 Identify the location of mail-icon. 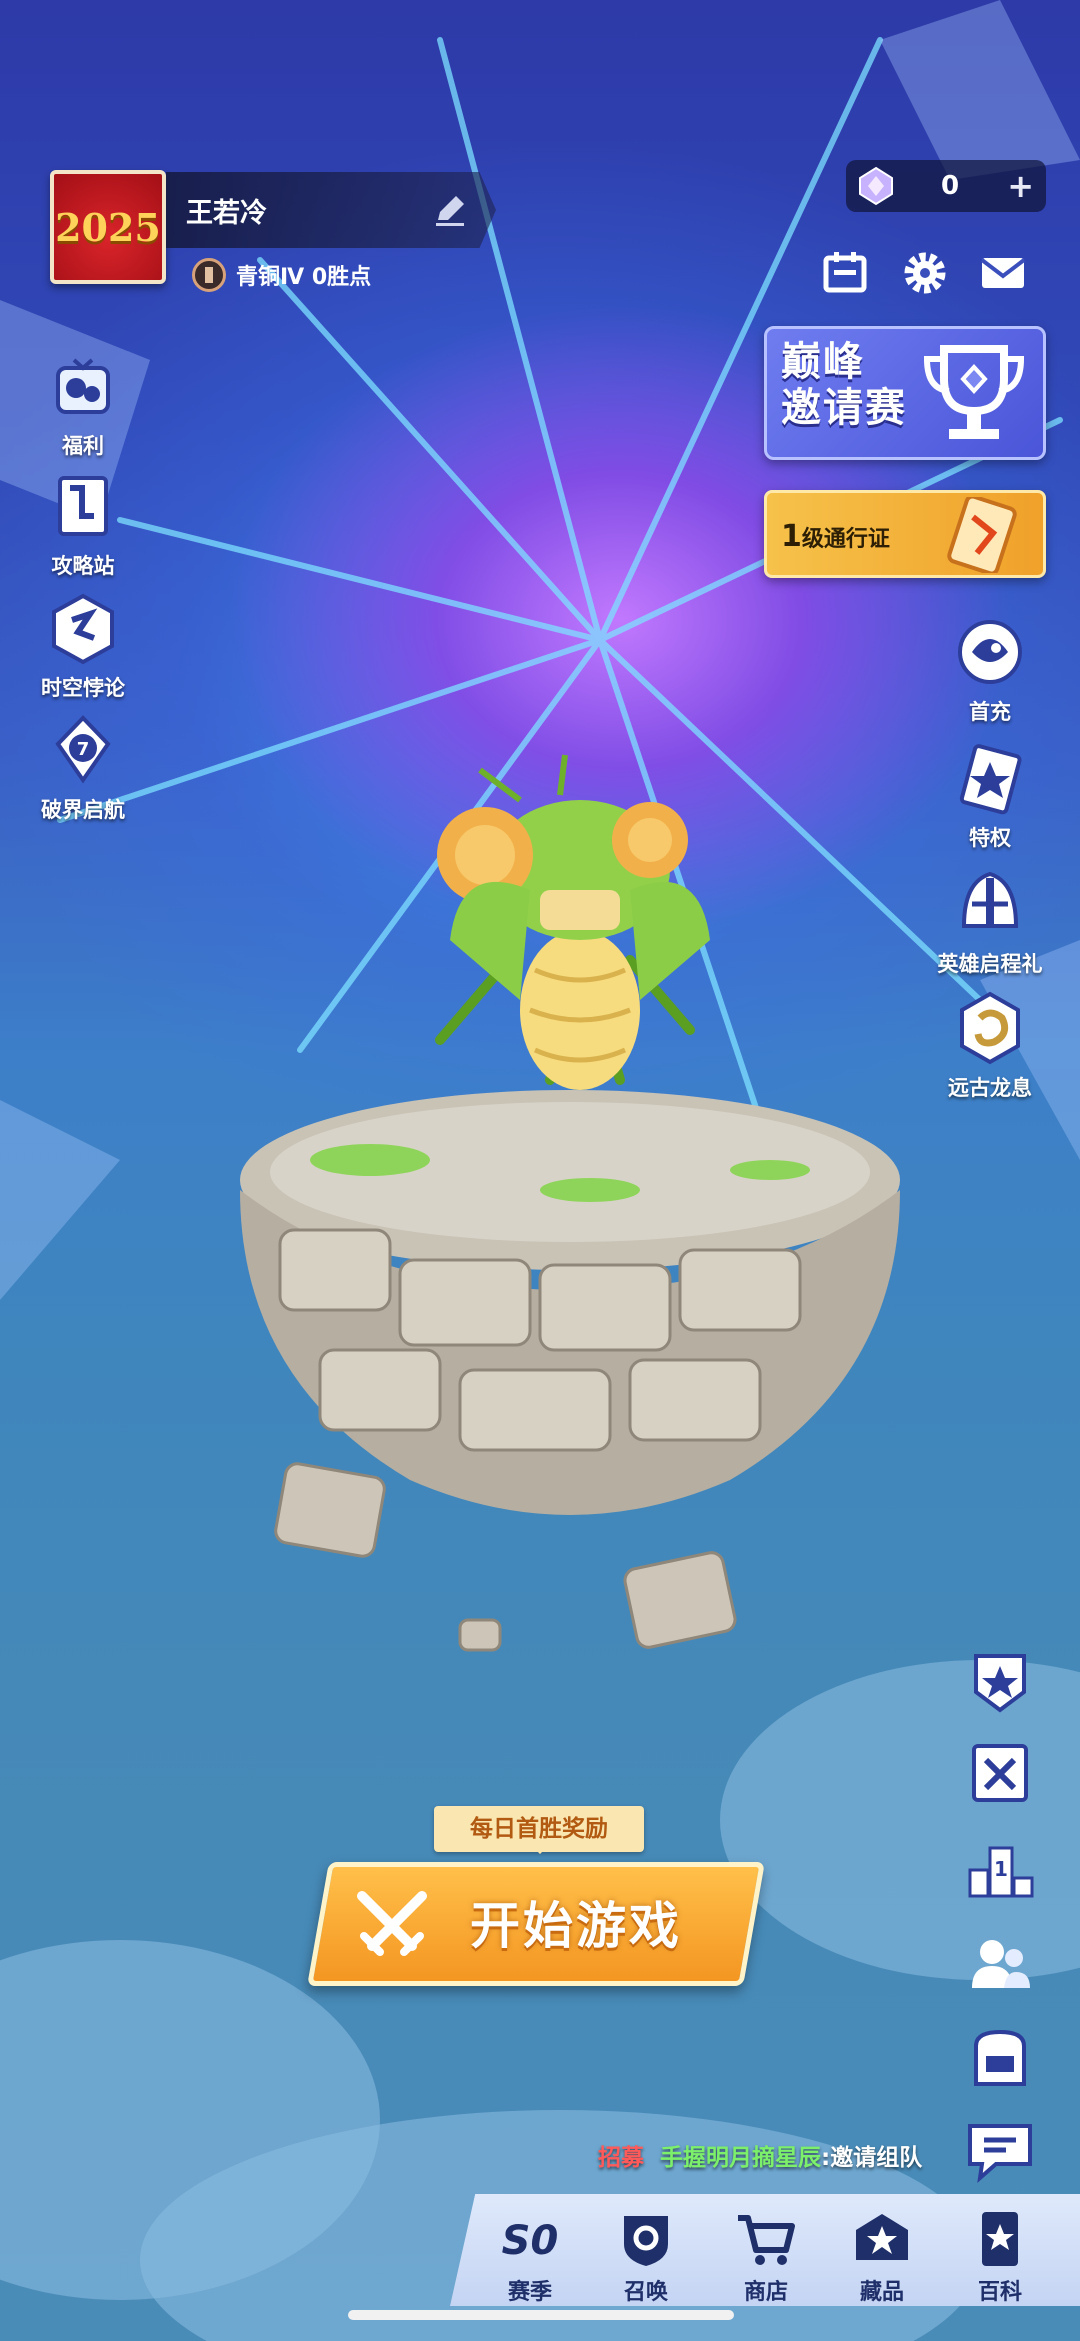
(1003, 273).